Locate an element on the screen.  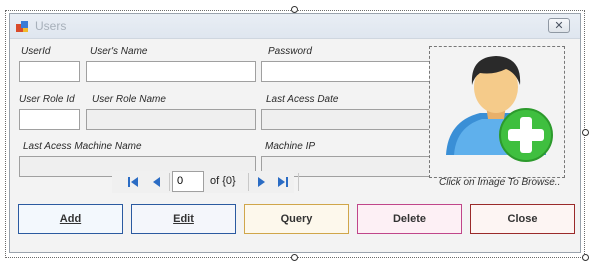
edit-button-label: Edit is located at coordinates (183, 219).